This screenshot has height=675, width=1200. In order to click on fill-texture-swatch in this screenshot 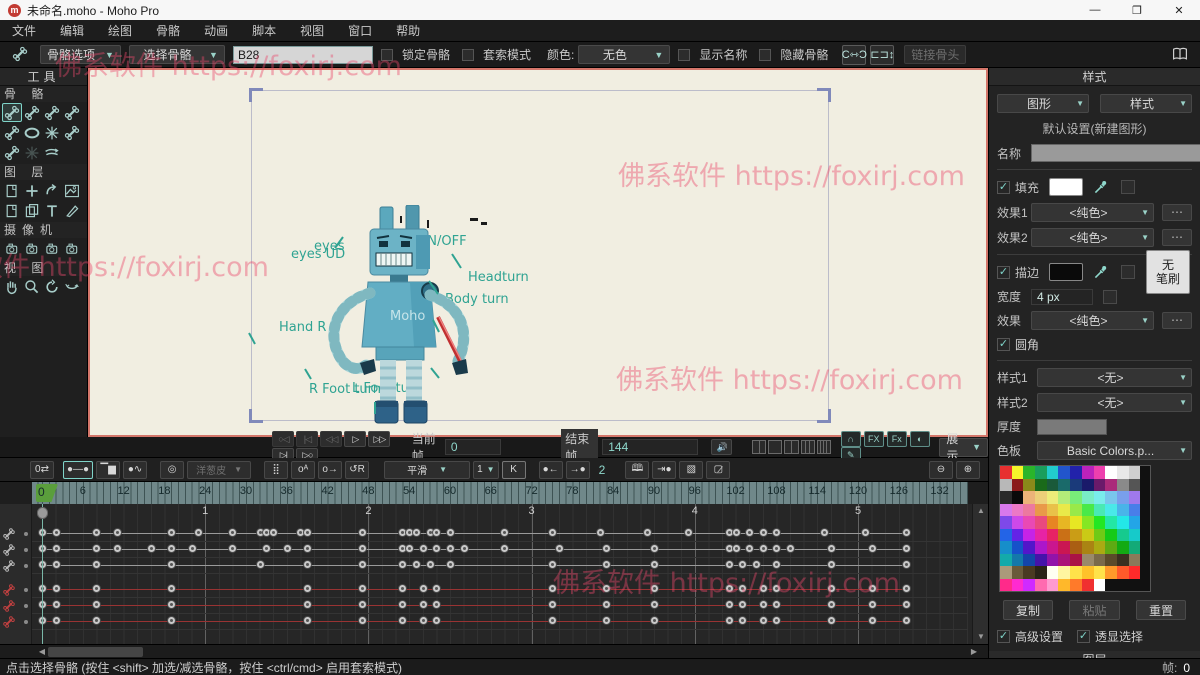, I will do `click(1128, 187)`.